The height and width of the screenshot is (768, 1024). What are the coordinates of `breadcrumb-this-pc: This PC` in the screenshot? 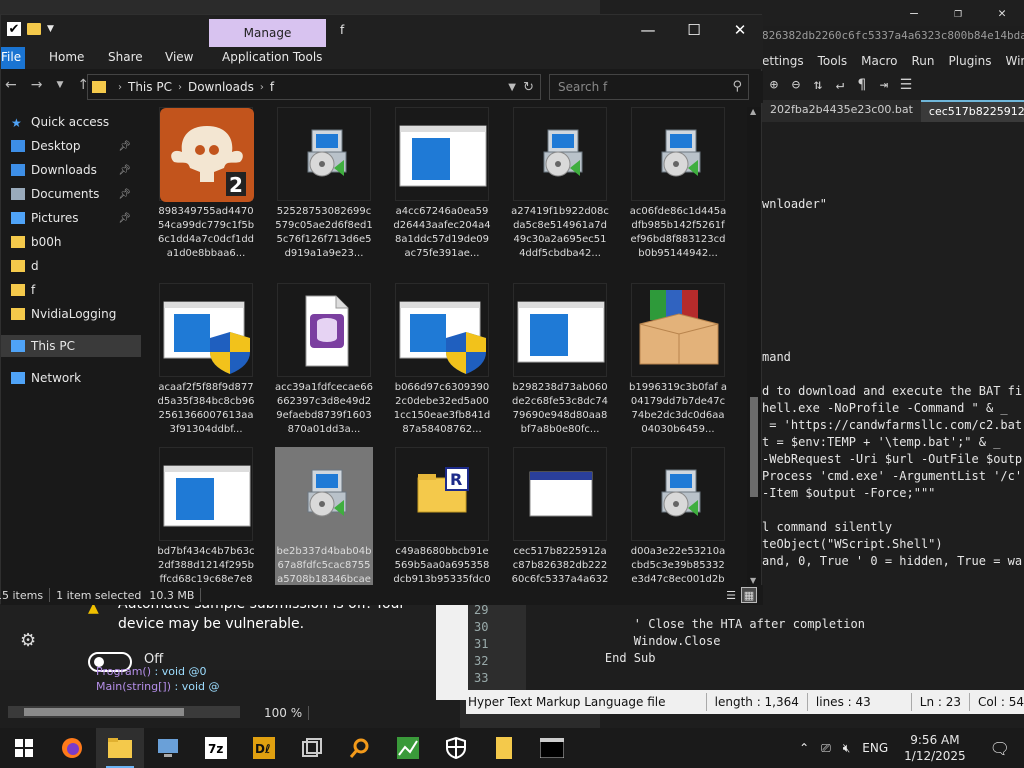 It's located at (150, 87).